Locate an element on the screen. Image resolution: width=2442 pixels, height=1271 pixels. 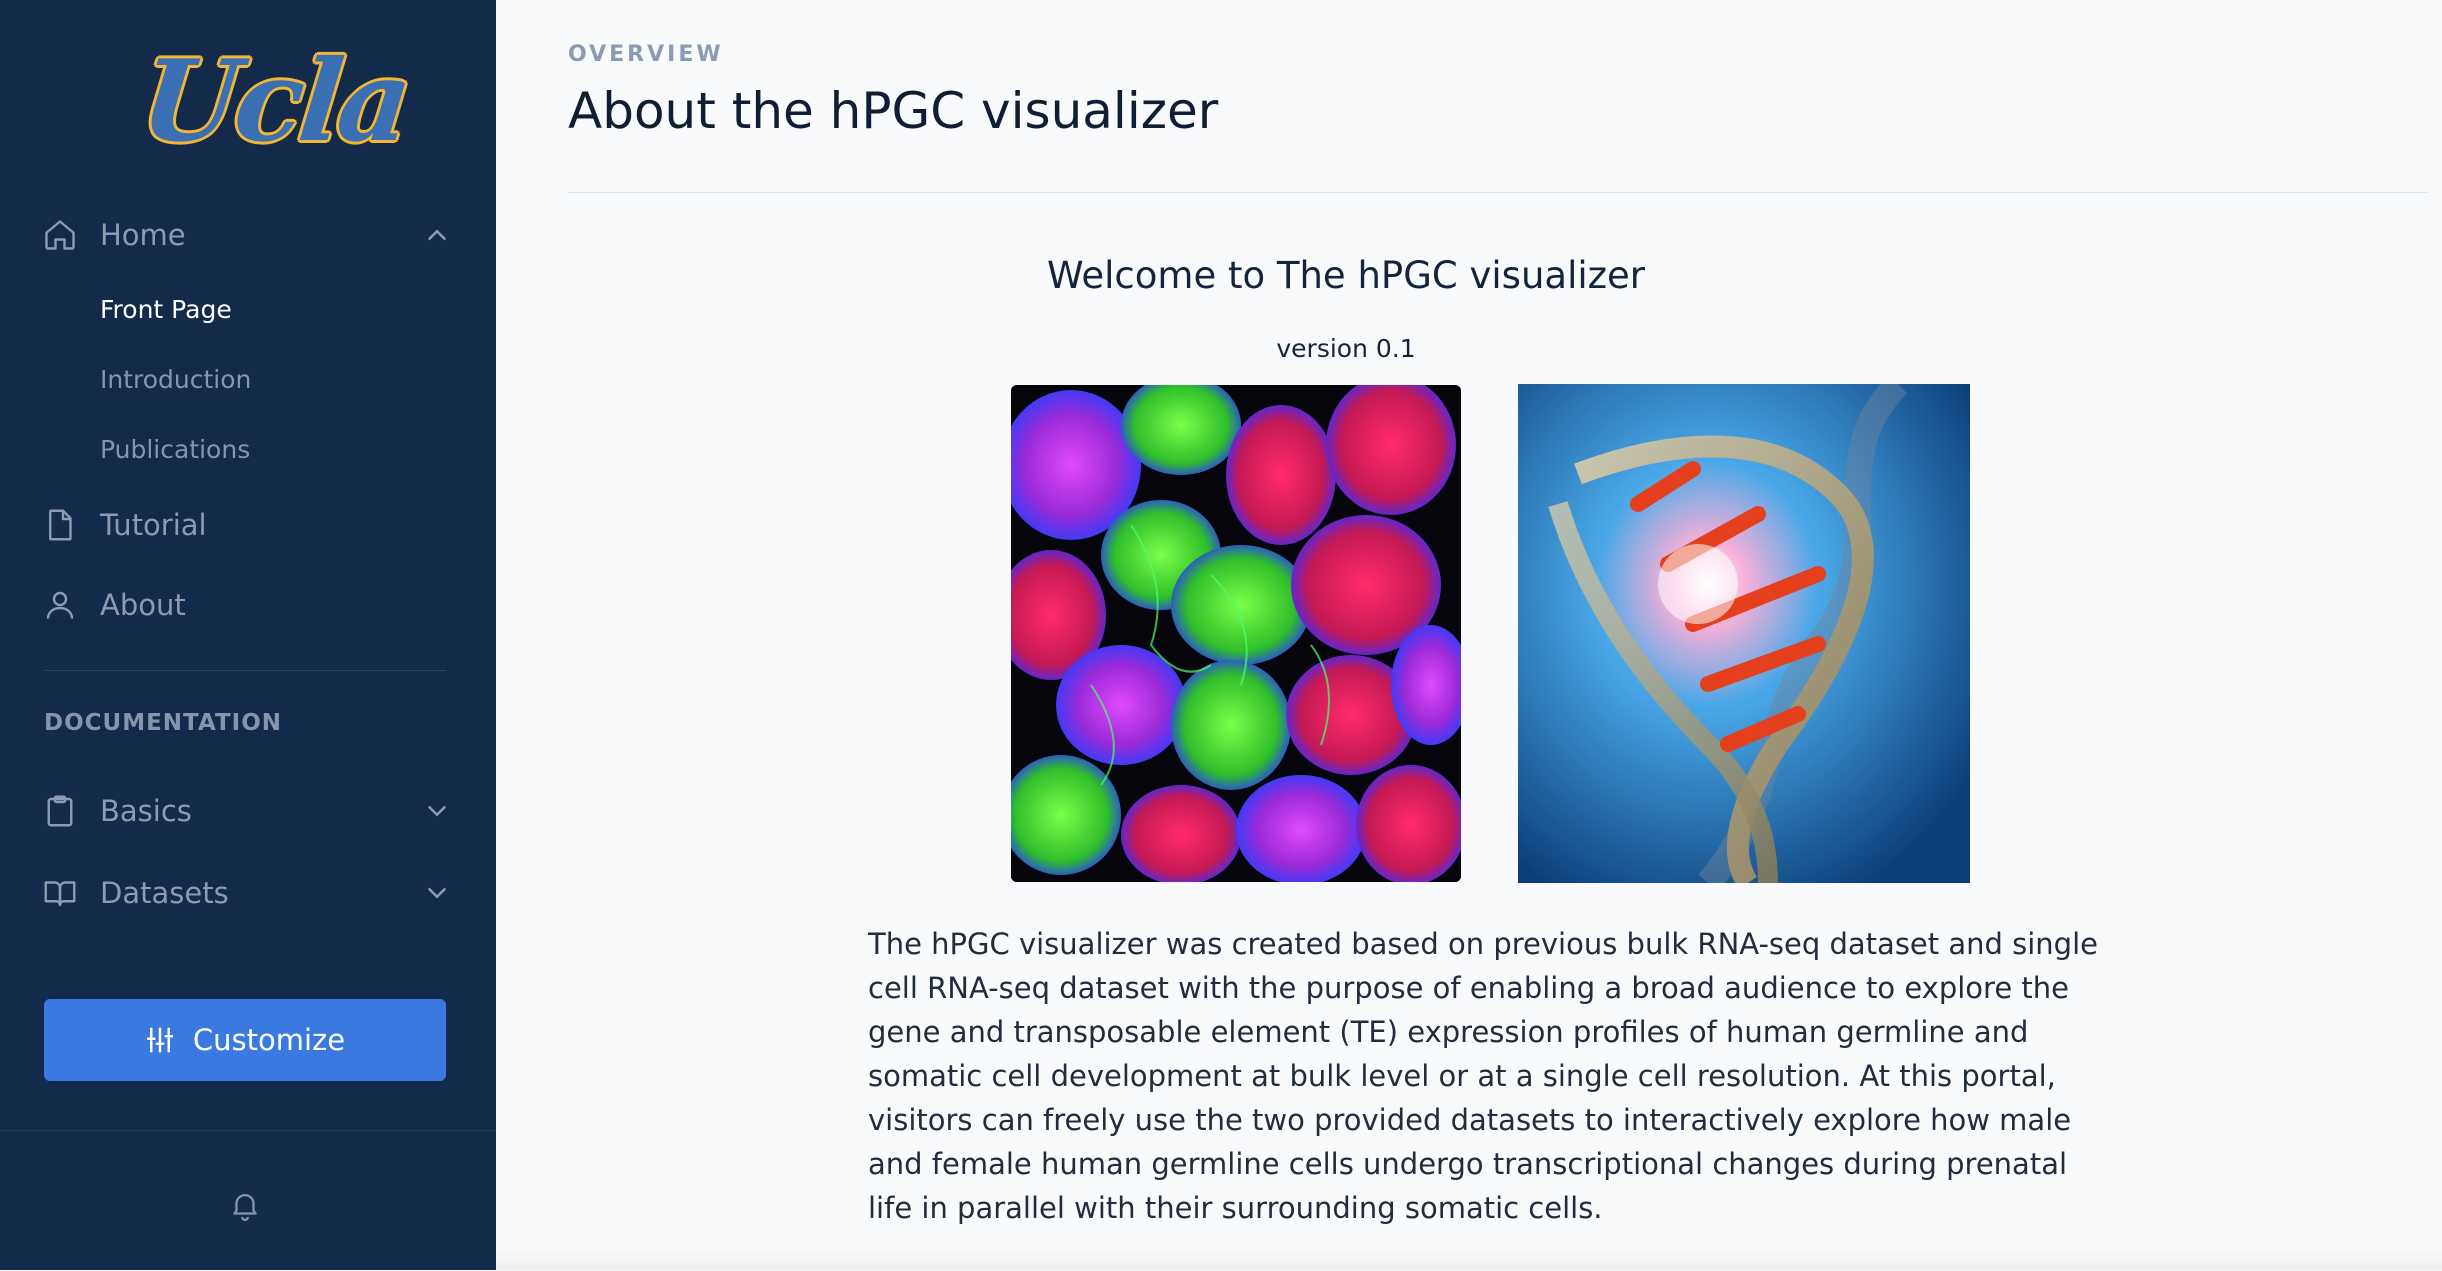
sliders-icon is located at coordinates (159, 1040).